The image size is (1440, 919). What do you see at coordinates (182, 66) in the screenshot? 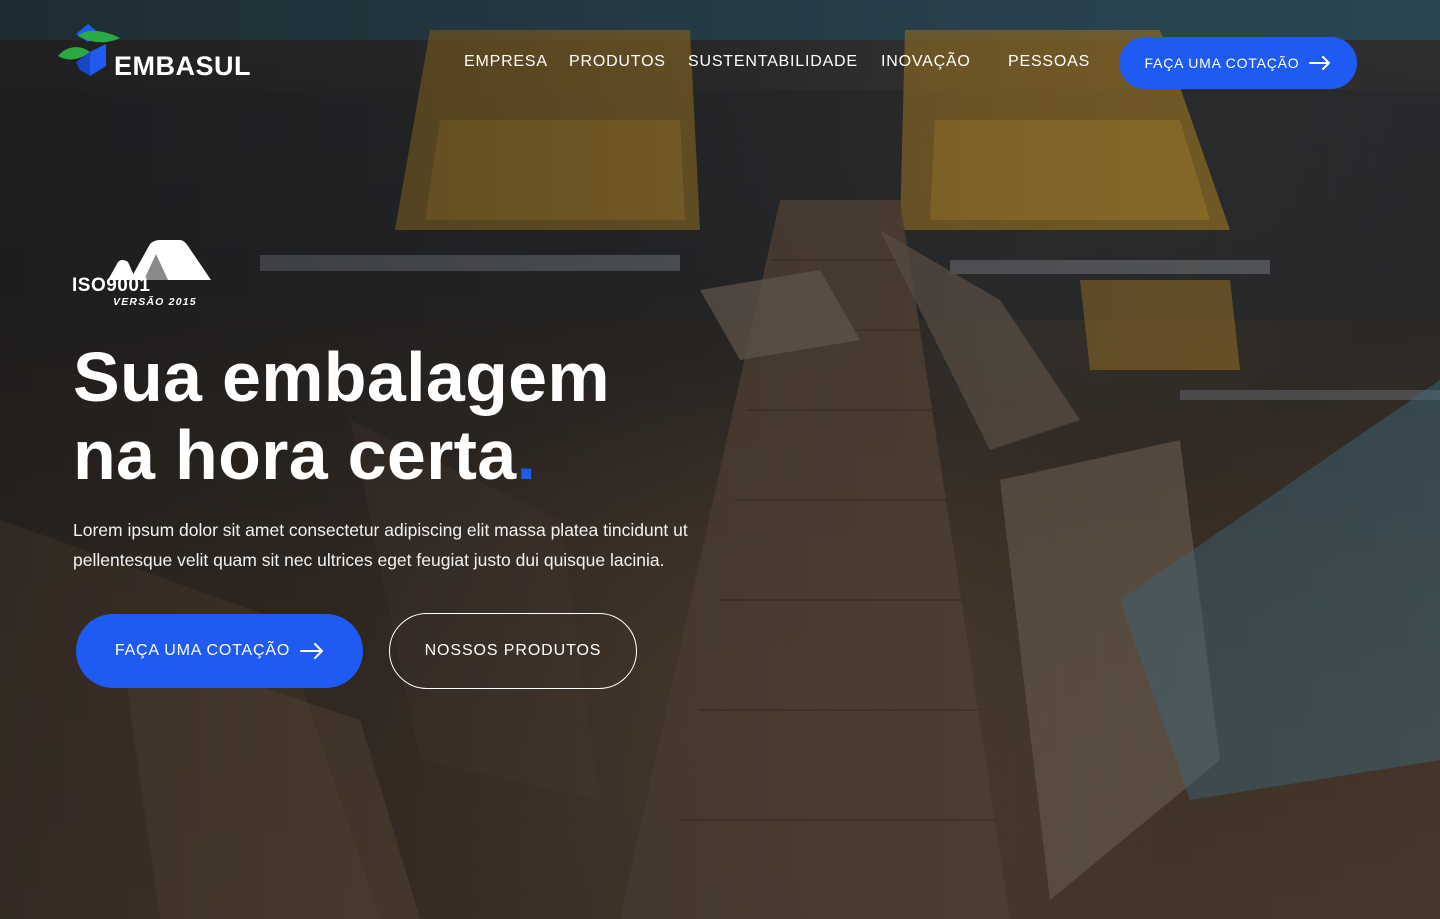
I see `brand-name: EMBASUL` at bounding box center [182, 66].